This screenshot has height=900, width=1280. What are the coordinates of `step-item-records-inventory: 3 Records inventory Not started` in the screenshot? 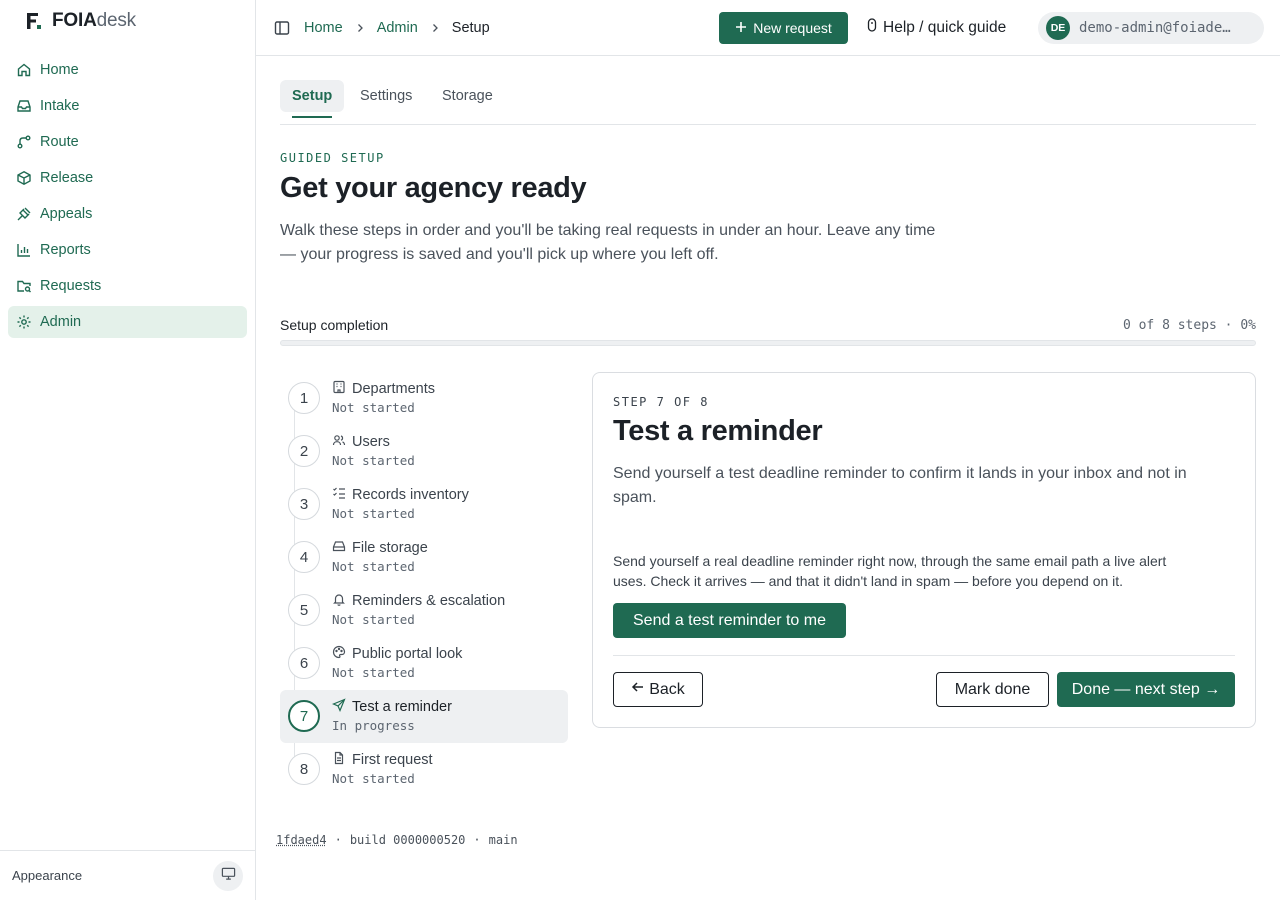 It's located at (424, 504).